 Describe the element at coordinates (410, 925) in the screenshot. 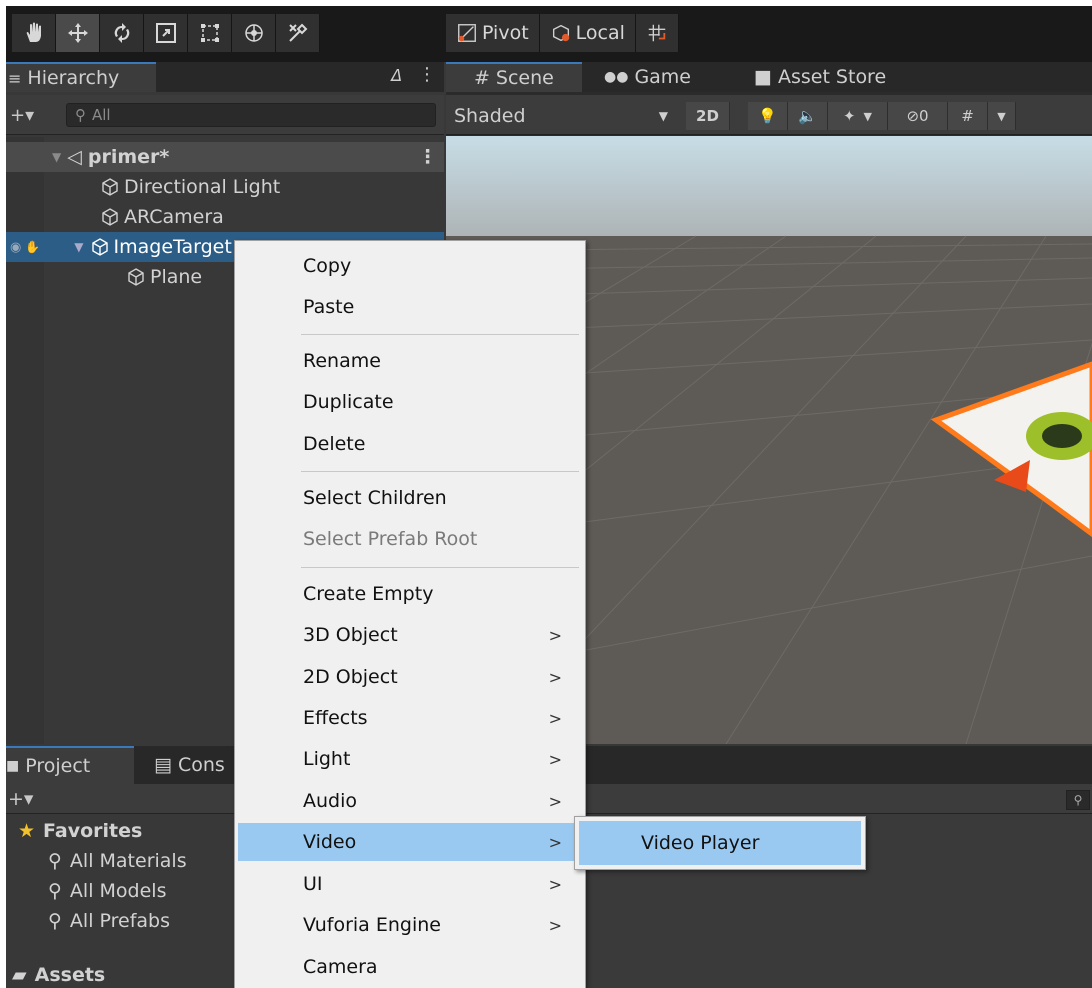

I see `menu-item-vuforia-engine: Vuforia Engine >` at that location.